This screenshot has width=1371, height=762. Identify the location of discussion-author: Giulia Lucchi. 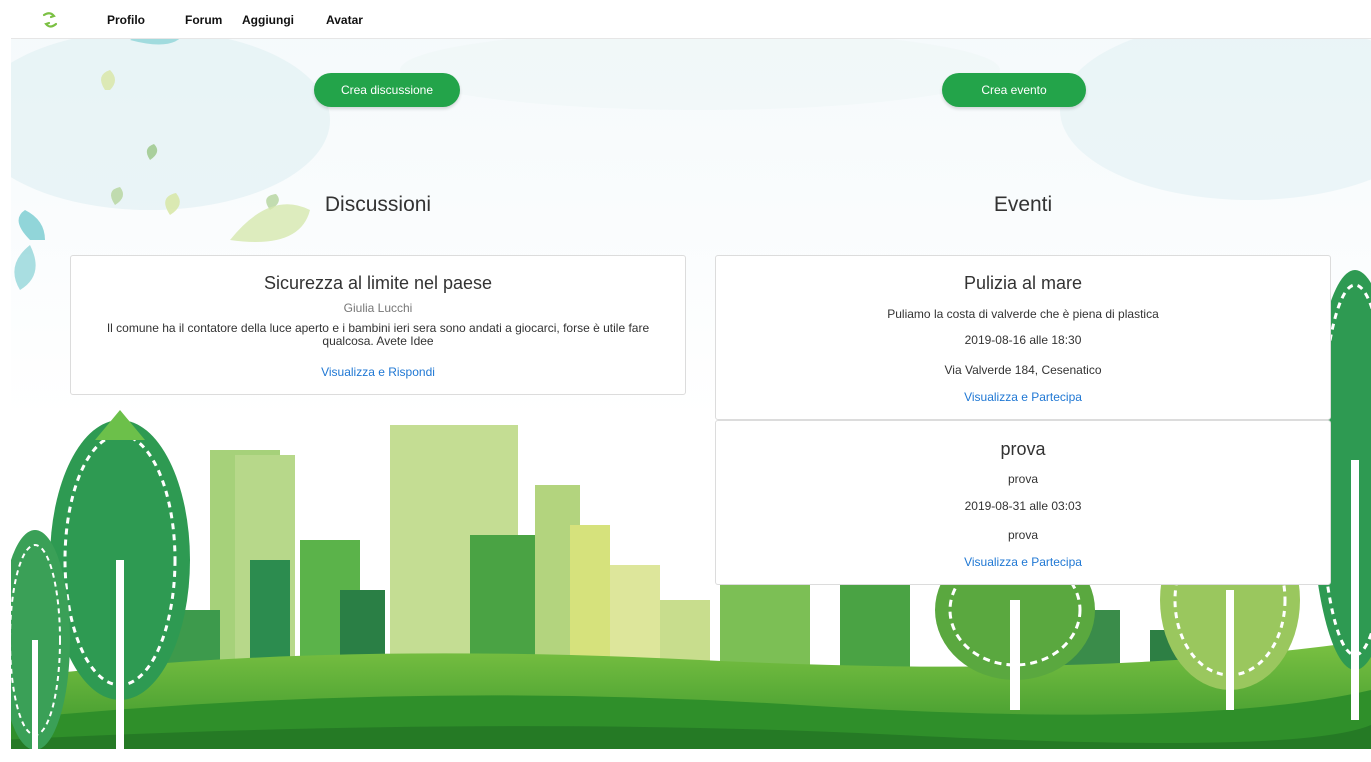
(378, 308).